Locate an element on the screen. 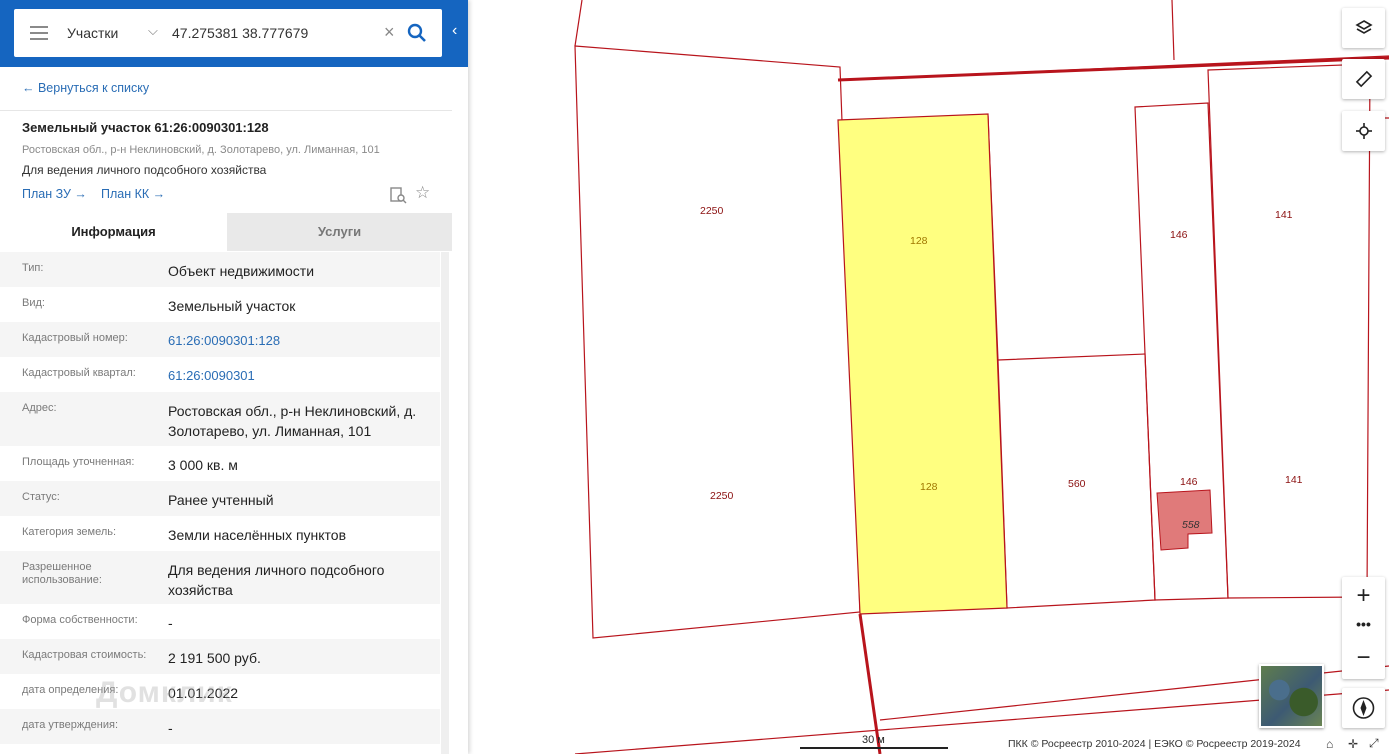 The width and height of the screenshot is (1389, 754). cadastral-quarter-link: 61:26:0090301 is located at coordinates (300, 376).